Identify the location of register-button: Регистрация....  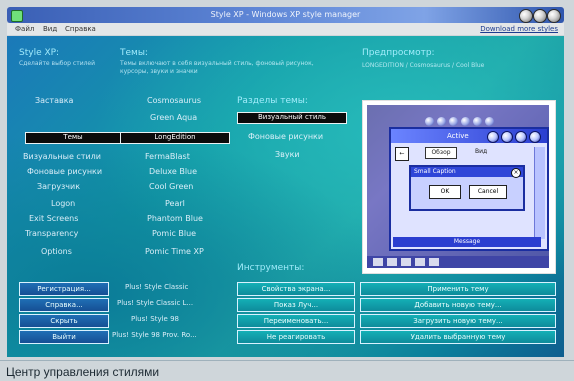
(64, 289).